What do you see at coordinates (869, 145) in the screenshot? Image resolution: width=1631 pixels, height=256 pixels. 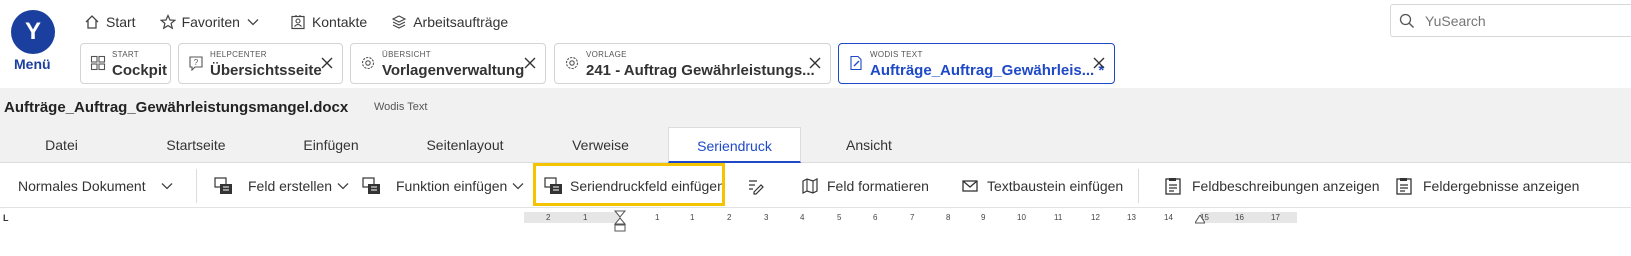 I see `ribbon-tab-ansicht: Ansicht` at bounding box center [869, 145].